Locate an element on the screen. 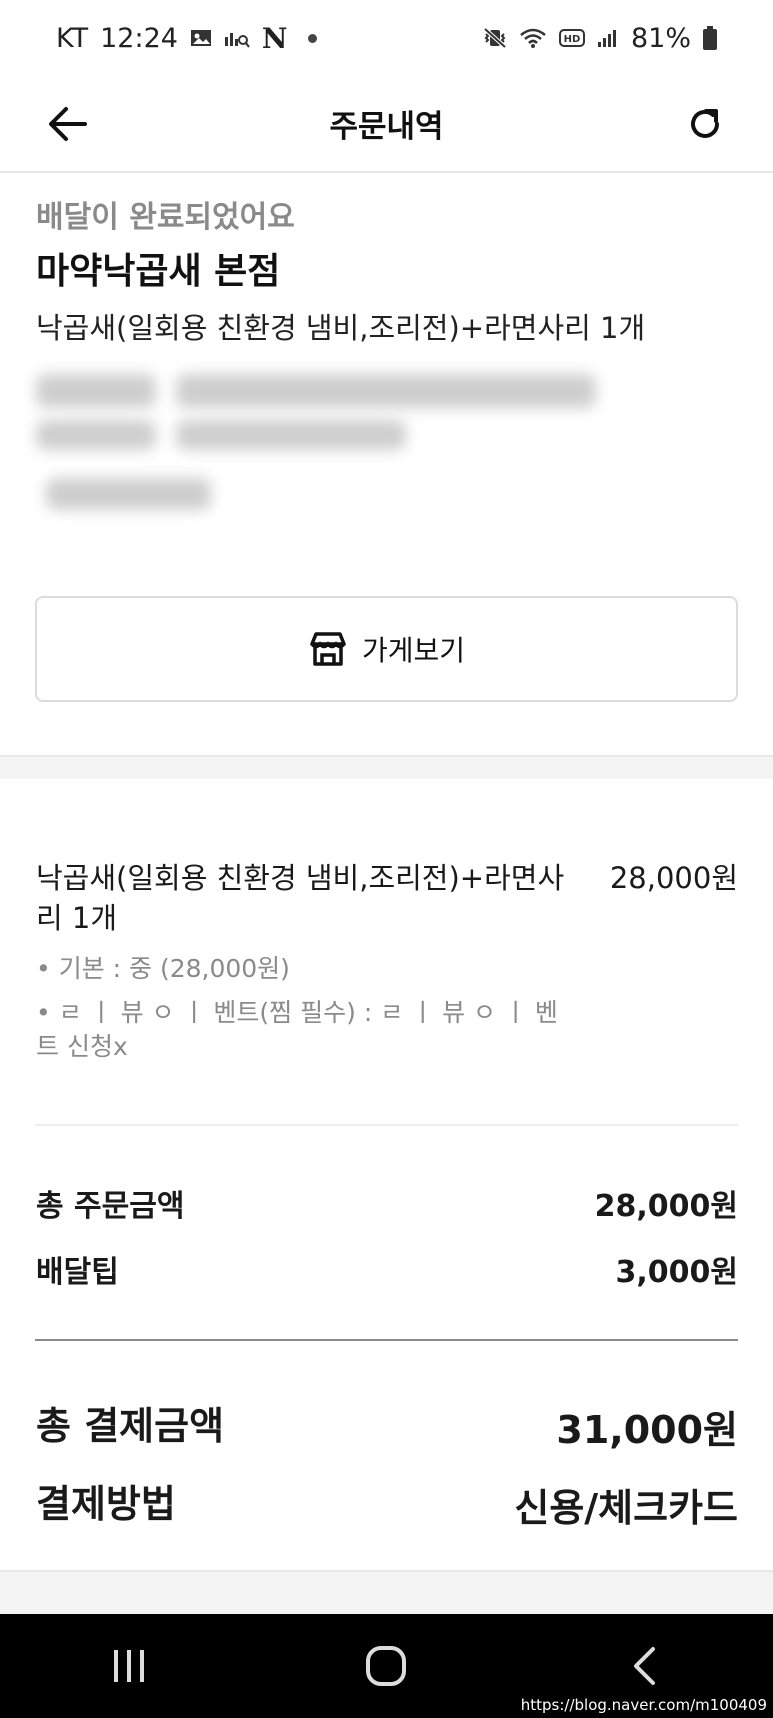 This screenshot has width=773, height=1718. refresh-icon is located at coordinates (705, 123).